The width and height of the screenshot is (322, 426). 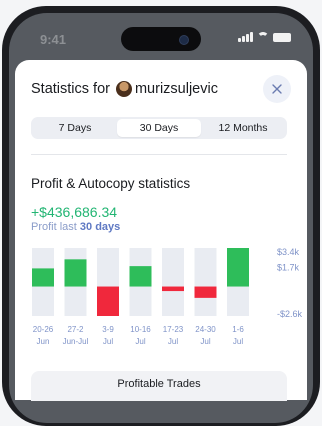 I want to click on status-icons, so click(x=264, y=37).